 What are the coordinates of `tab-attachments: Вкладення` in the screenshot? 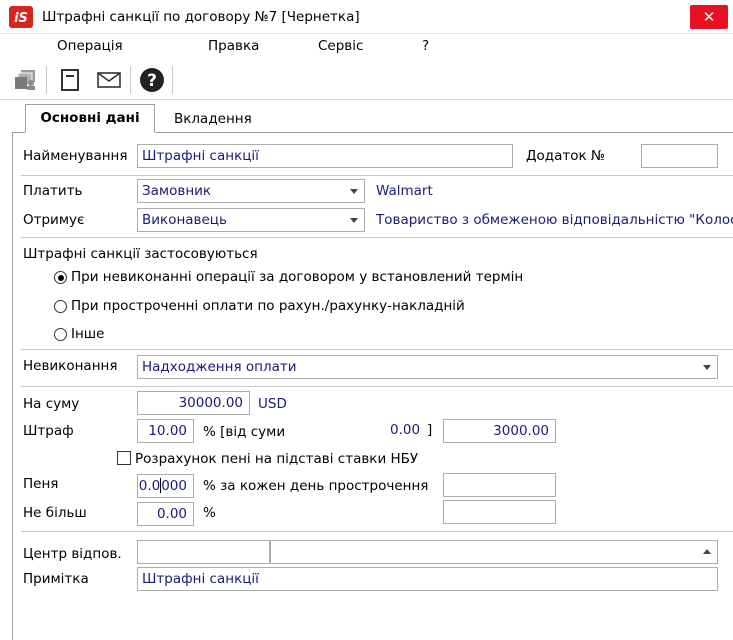 It's located at (213, 119).